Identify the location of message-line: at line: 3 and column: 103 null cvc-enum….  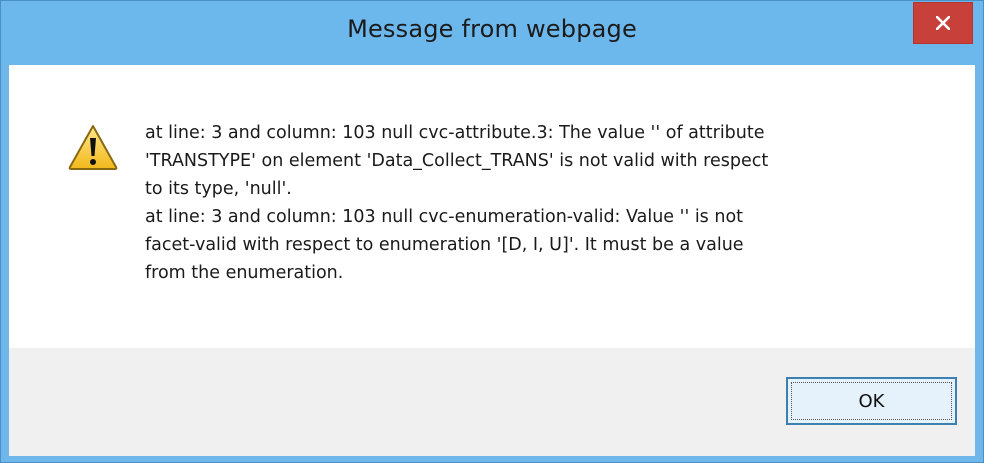
(444, 217).